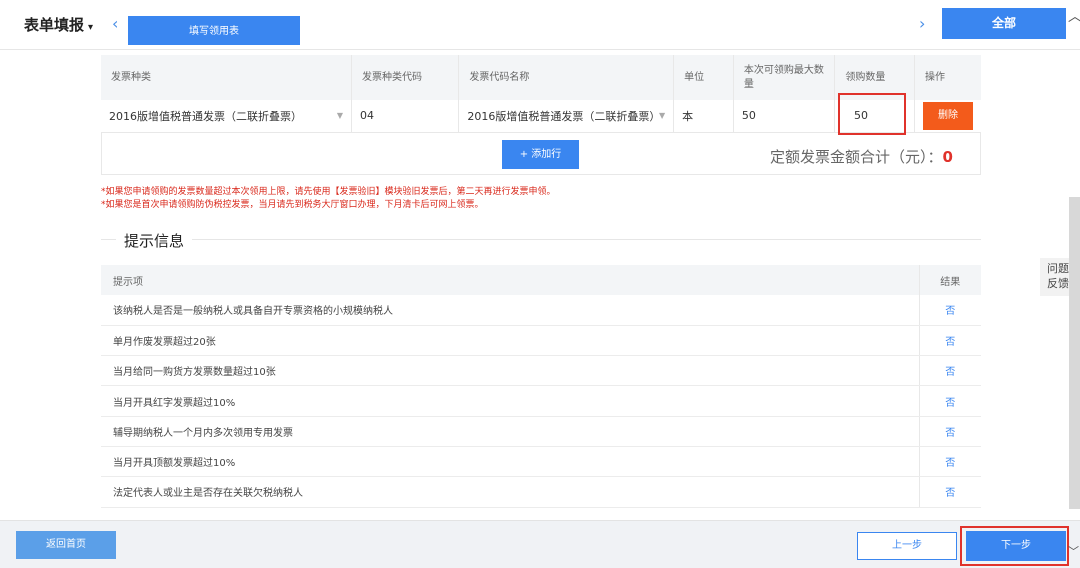 The height and width of the screenshot is (568, 1080). Describe the element at coordinates (540, 544) in the screenshot. I see `bottom-bar: 返回首页 上一步 下一步 ﹀` at that location.